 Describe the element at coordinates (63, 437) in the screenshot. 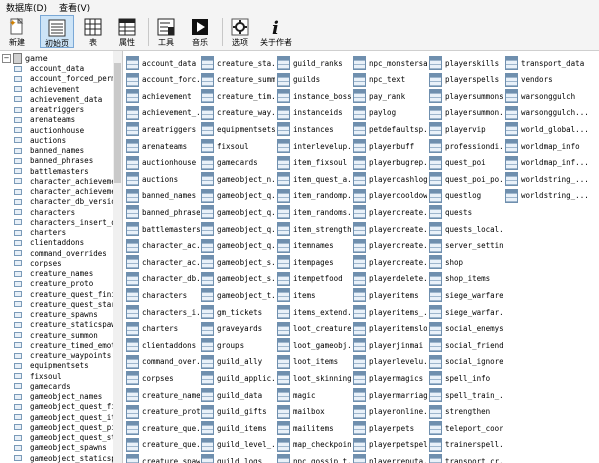

I see `tree-item: gameobject_quest_sta` at that location.